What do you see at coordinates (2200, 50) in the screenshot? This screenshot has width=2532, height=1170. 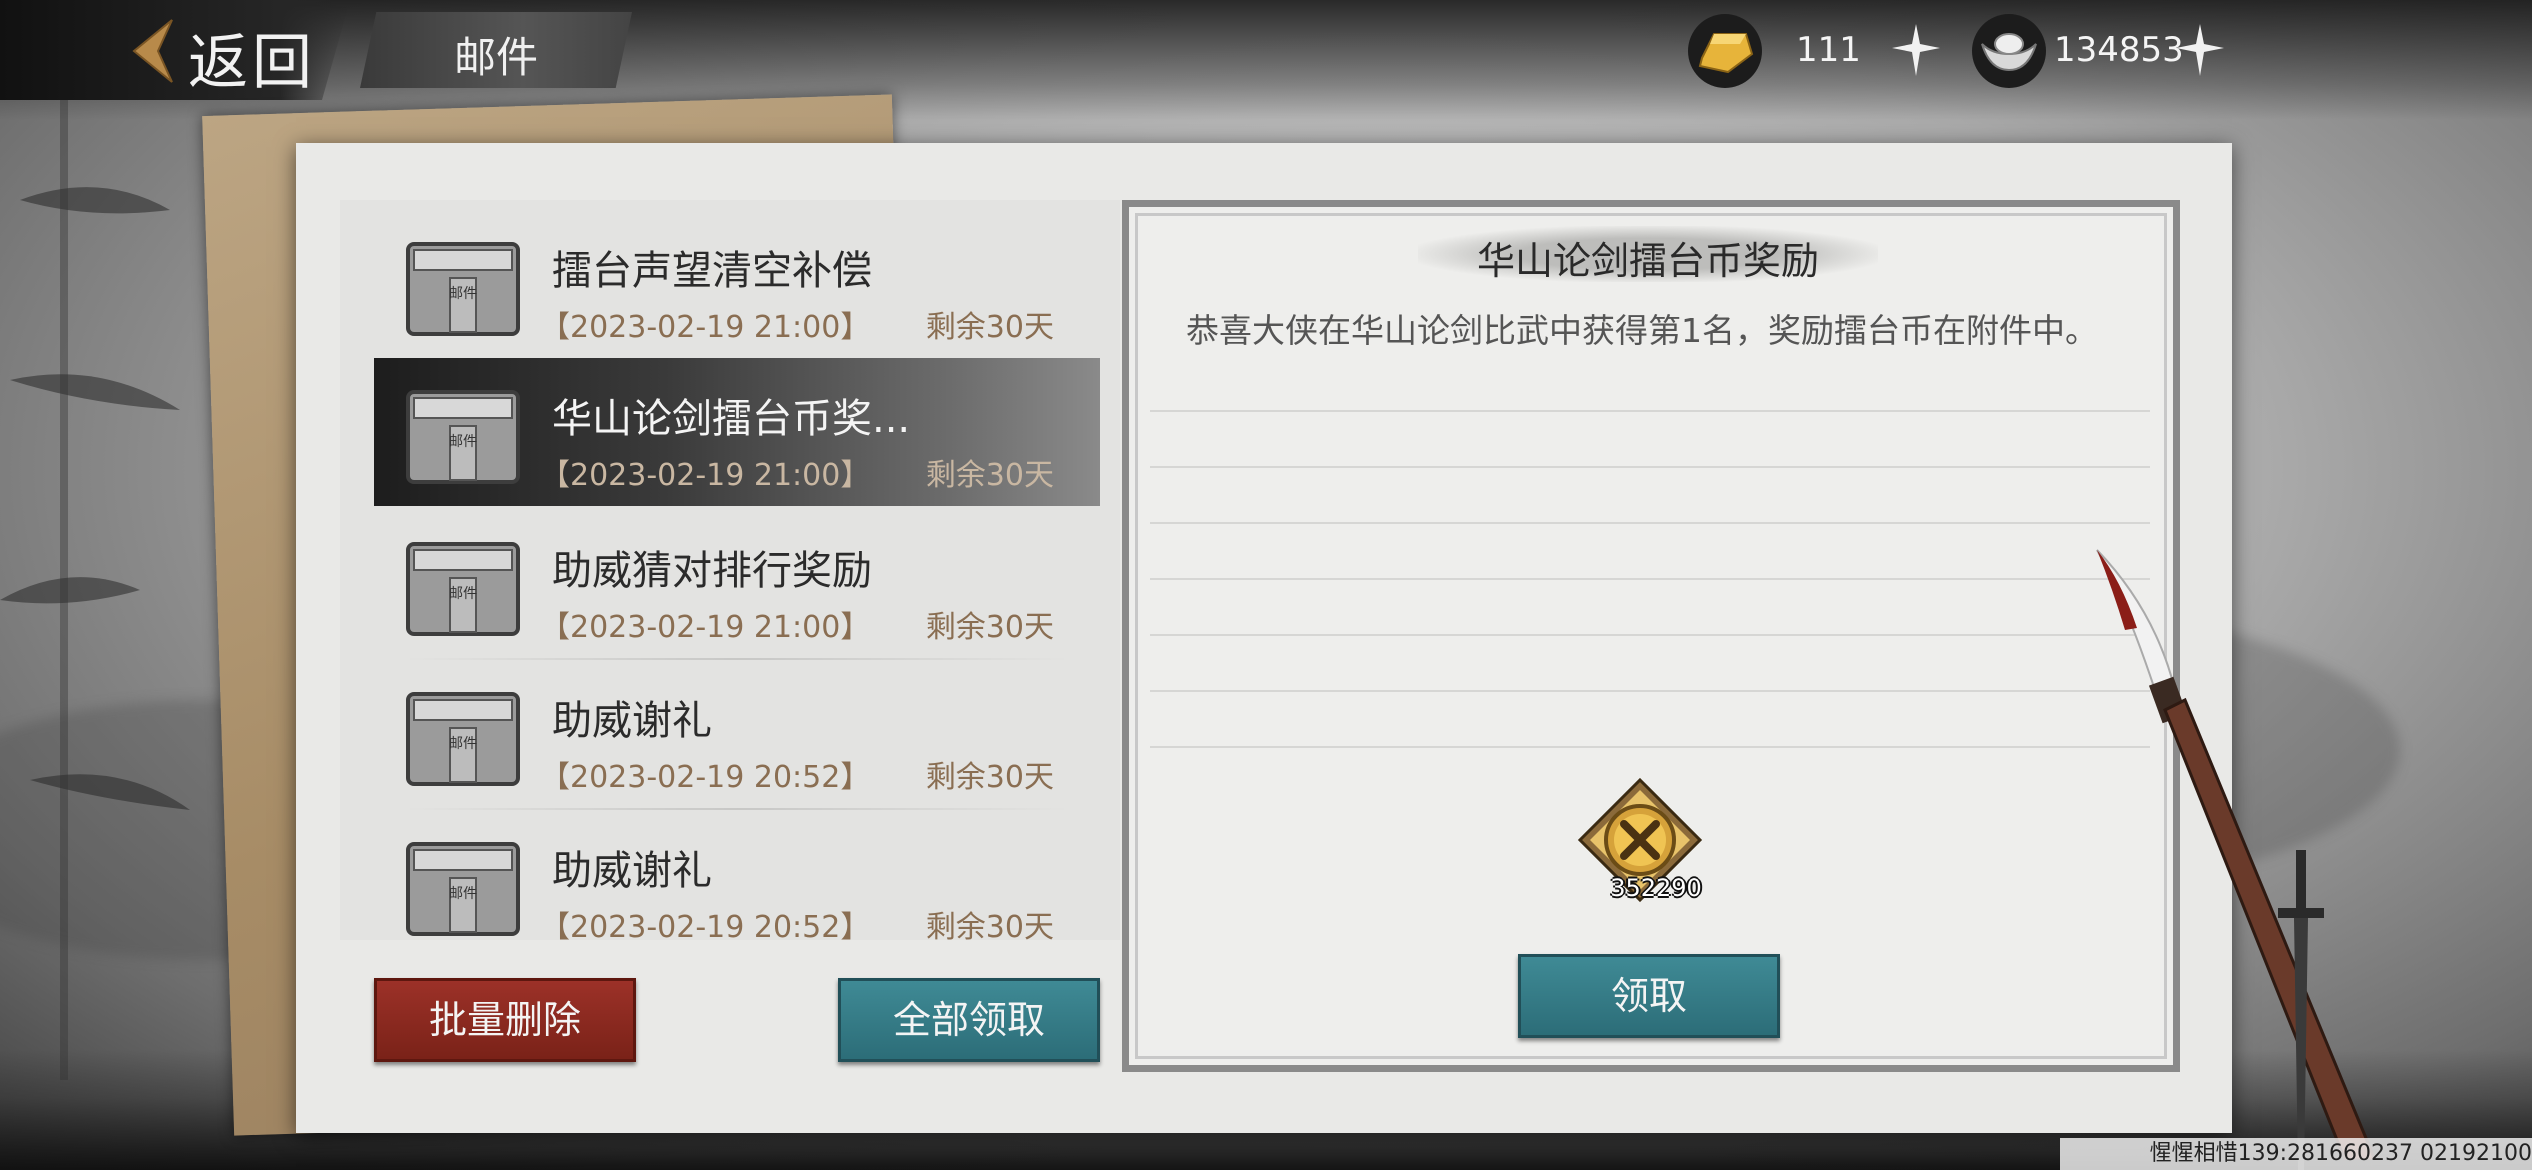 I see `add-silver-button` at bounding box center [2200, 50].